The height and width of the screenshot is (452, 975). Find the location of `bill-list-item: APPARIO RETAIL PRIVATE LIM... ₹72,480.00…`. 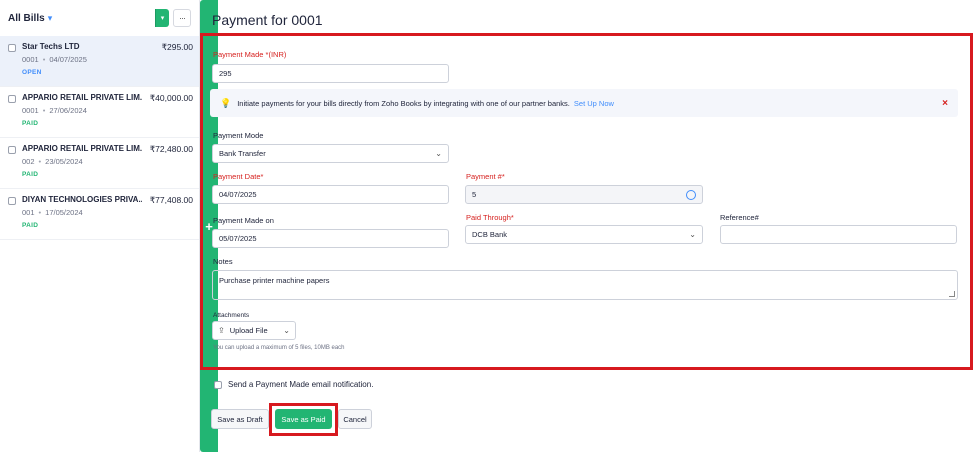

bill-list-item: APPARIO RETAIL PRIVATE LIM... ₹72,480.00… is located at coordinates (99, 163).